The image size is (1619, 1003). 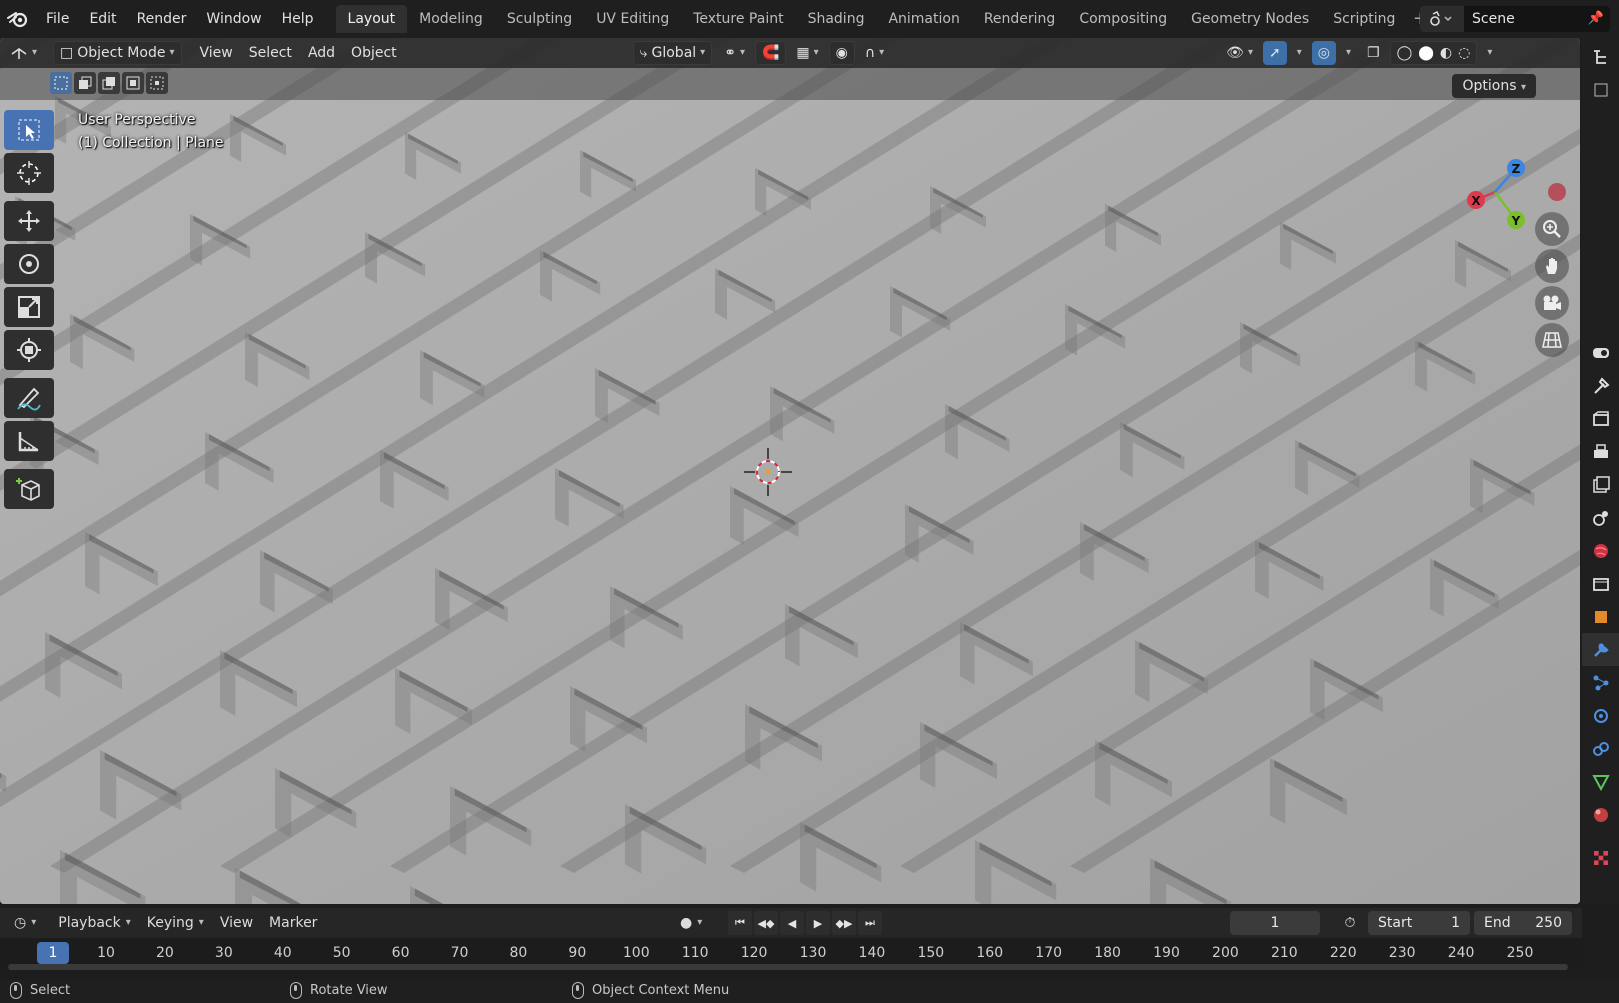 What do you see at coordinates (1600, 385) in the screenshot?
I see `active-tool-icon` at bounding box center [1600, 385].